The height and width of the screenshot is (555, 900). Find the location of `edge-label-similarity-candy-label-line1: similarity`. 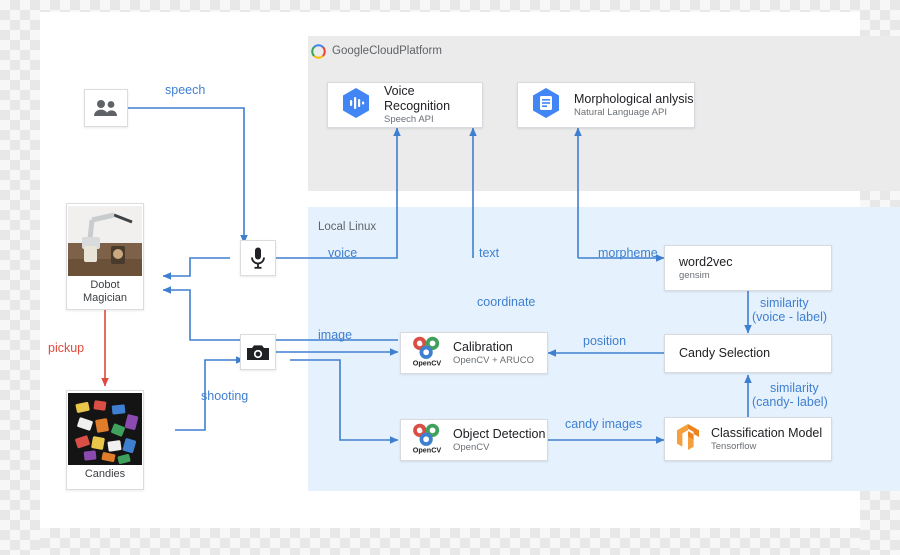

edge-label-similarity-candy-label-line1: similarity is located at coordinates (794, 388).